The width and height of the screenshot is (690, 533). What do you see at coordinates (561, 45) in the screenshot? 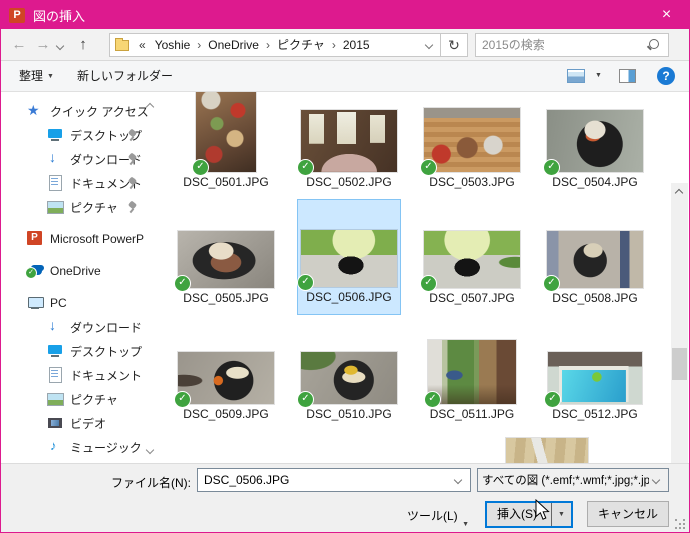
I see `search-input` at bounding box center [561, 45].